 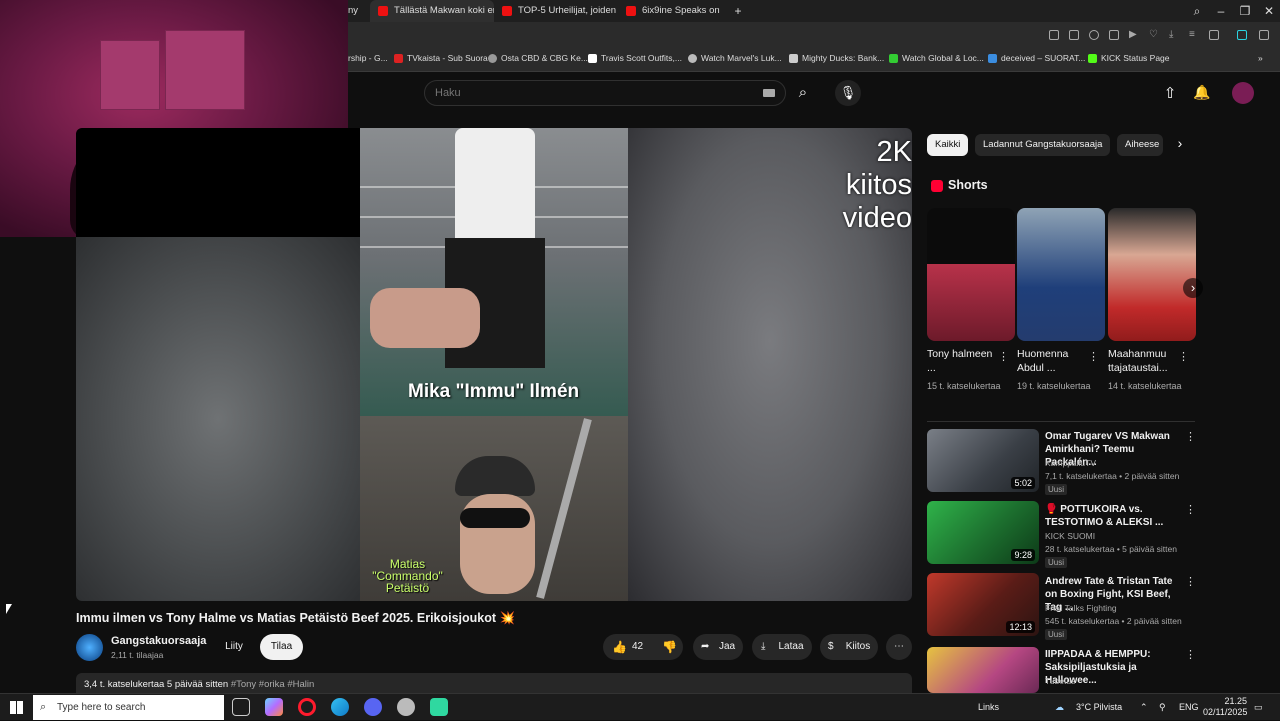 I want to click on menu-icon: ≡, so click(x=1194, y=35).